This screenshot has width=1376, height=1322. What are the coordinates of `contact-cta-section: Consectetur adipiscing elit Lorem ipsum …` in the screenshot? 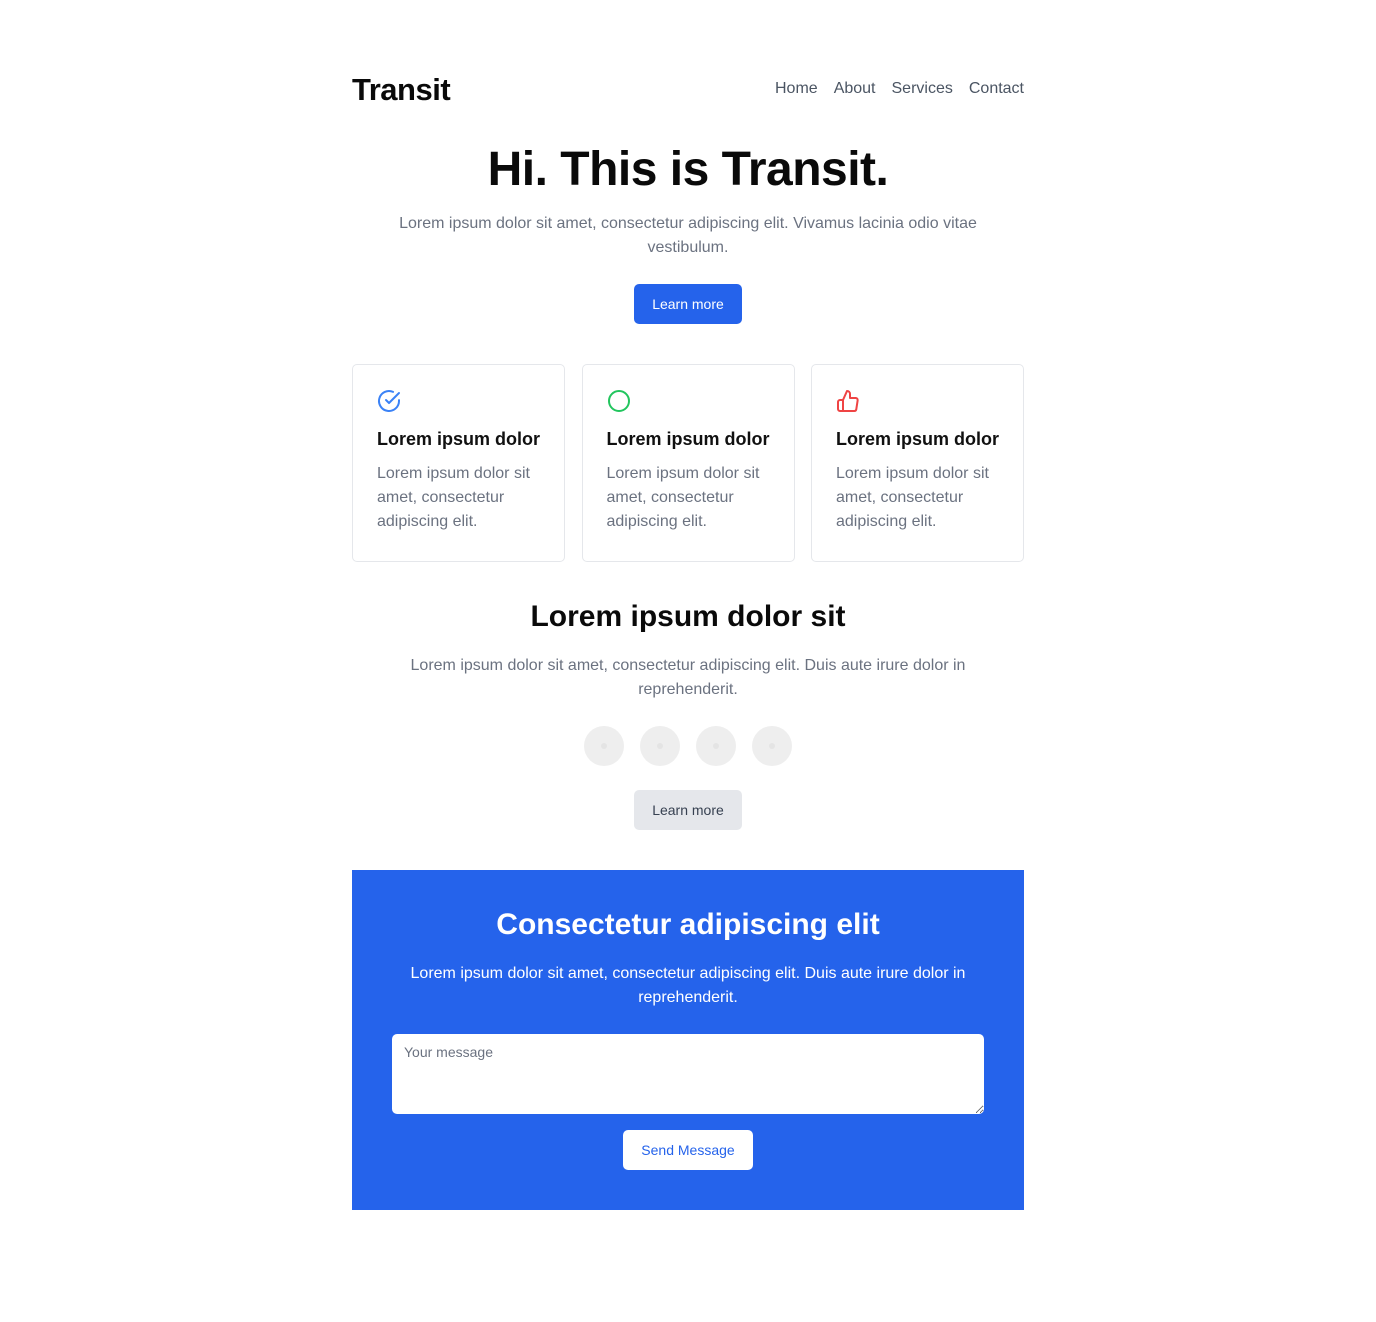 It's located at (688, 1040).